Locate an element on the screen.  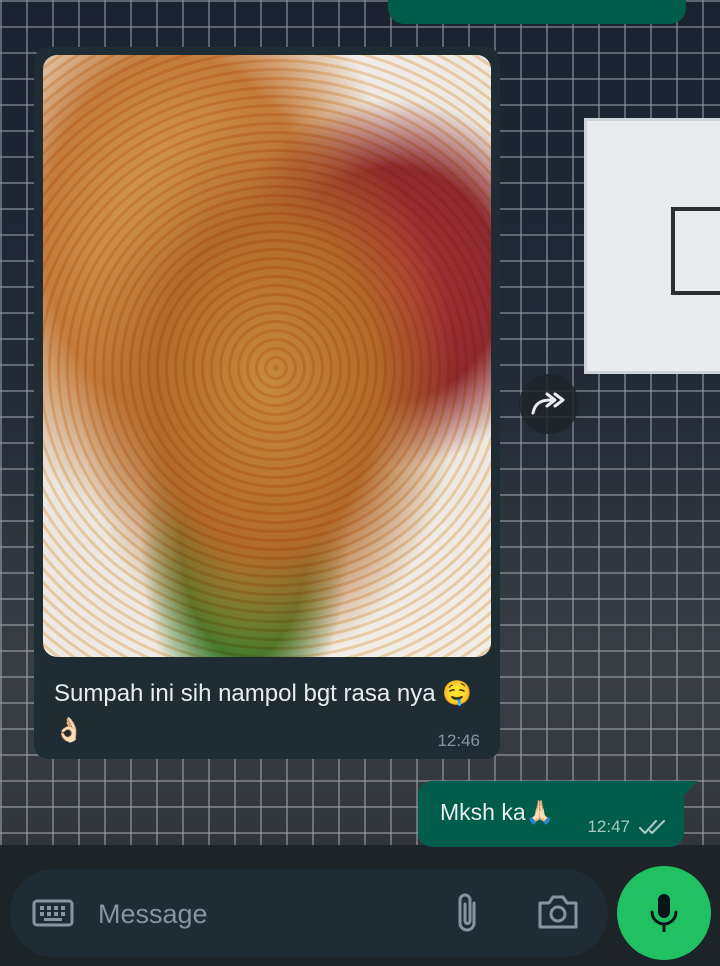
message-composer is located at coordinates (309, 913).